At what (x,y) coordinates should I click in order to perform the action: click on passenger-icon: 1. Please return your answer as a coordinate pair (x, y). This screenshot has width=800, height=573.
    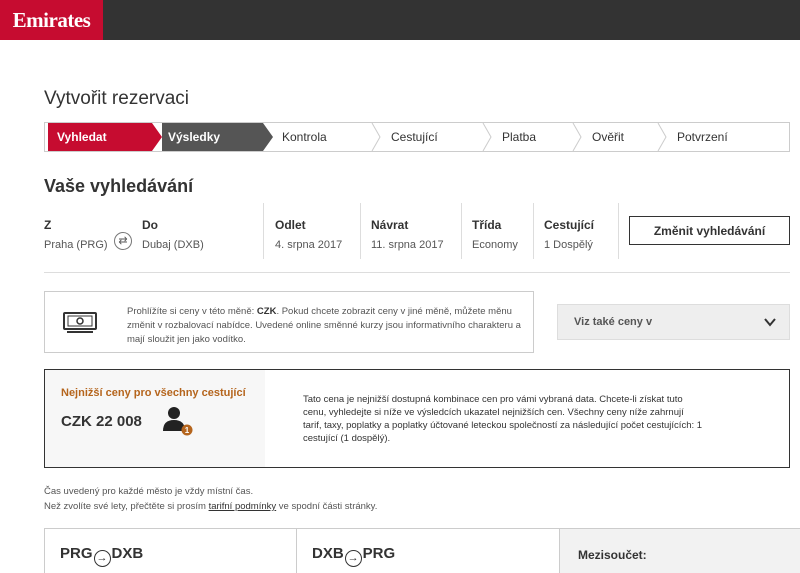
    Looking at the image, I should click on (178, 421).